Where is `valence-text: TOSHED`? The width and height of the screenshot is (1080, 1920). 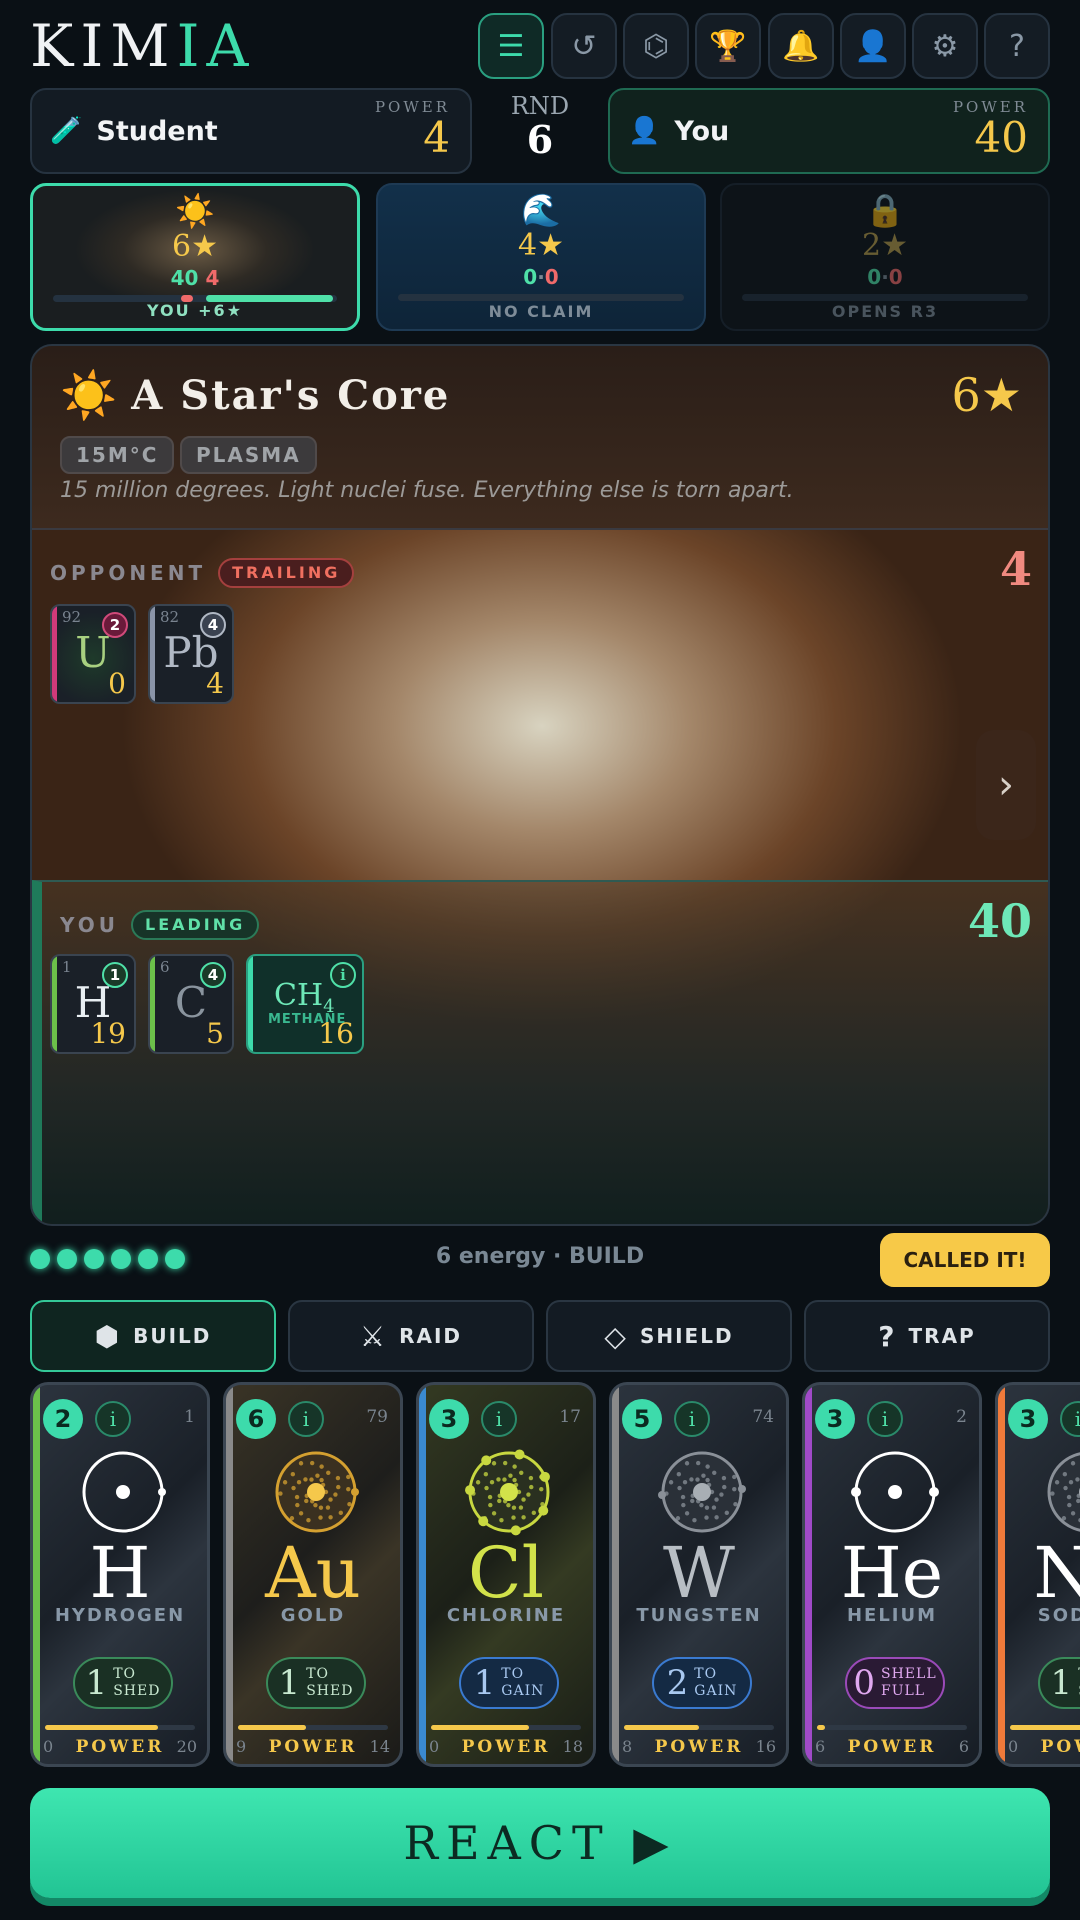 valence-text: TOSHED is located at coordinates (330, 1682).